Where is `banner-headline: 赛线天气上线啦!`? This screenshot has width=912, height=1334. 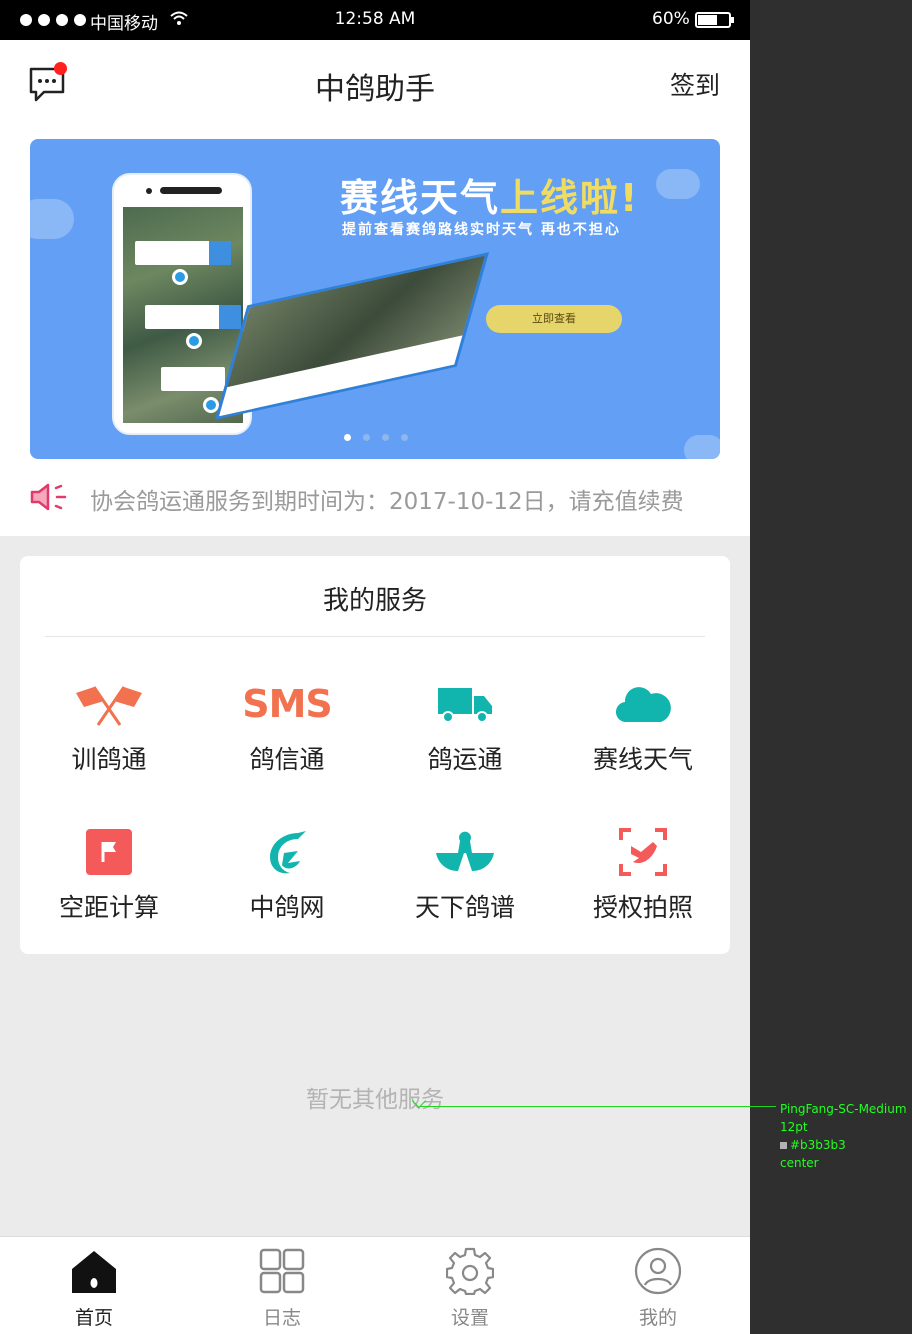
banner-headline: 赛线天气上线啦! is located at coordinates (490, 198).